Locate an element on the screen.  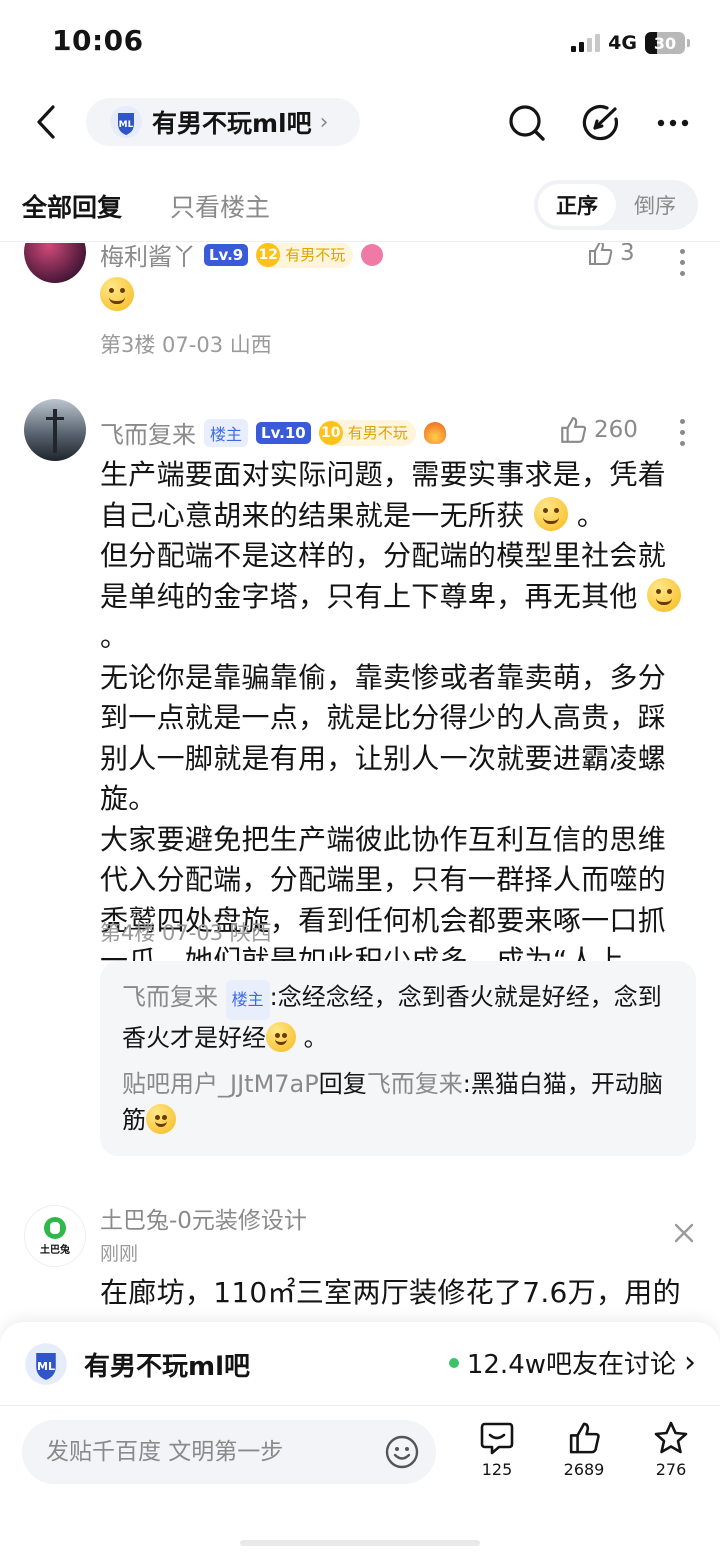
heart-badge-icon is located at coordinates (372, 254).